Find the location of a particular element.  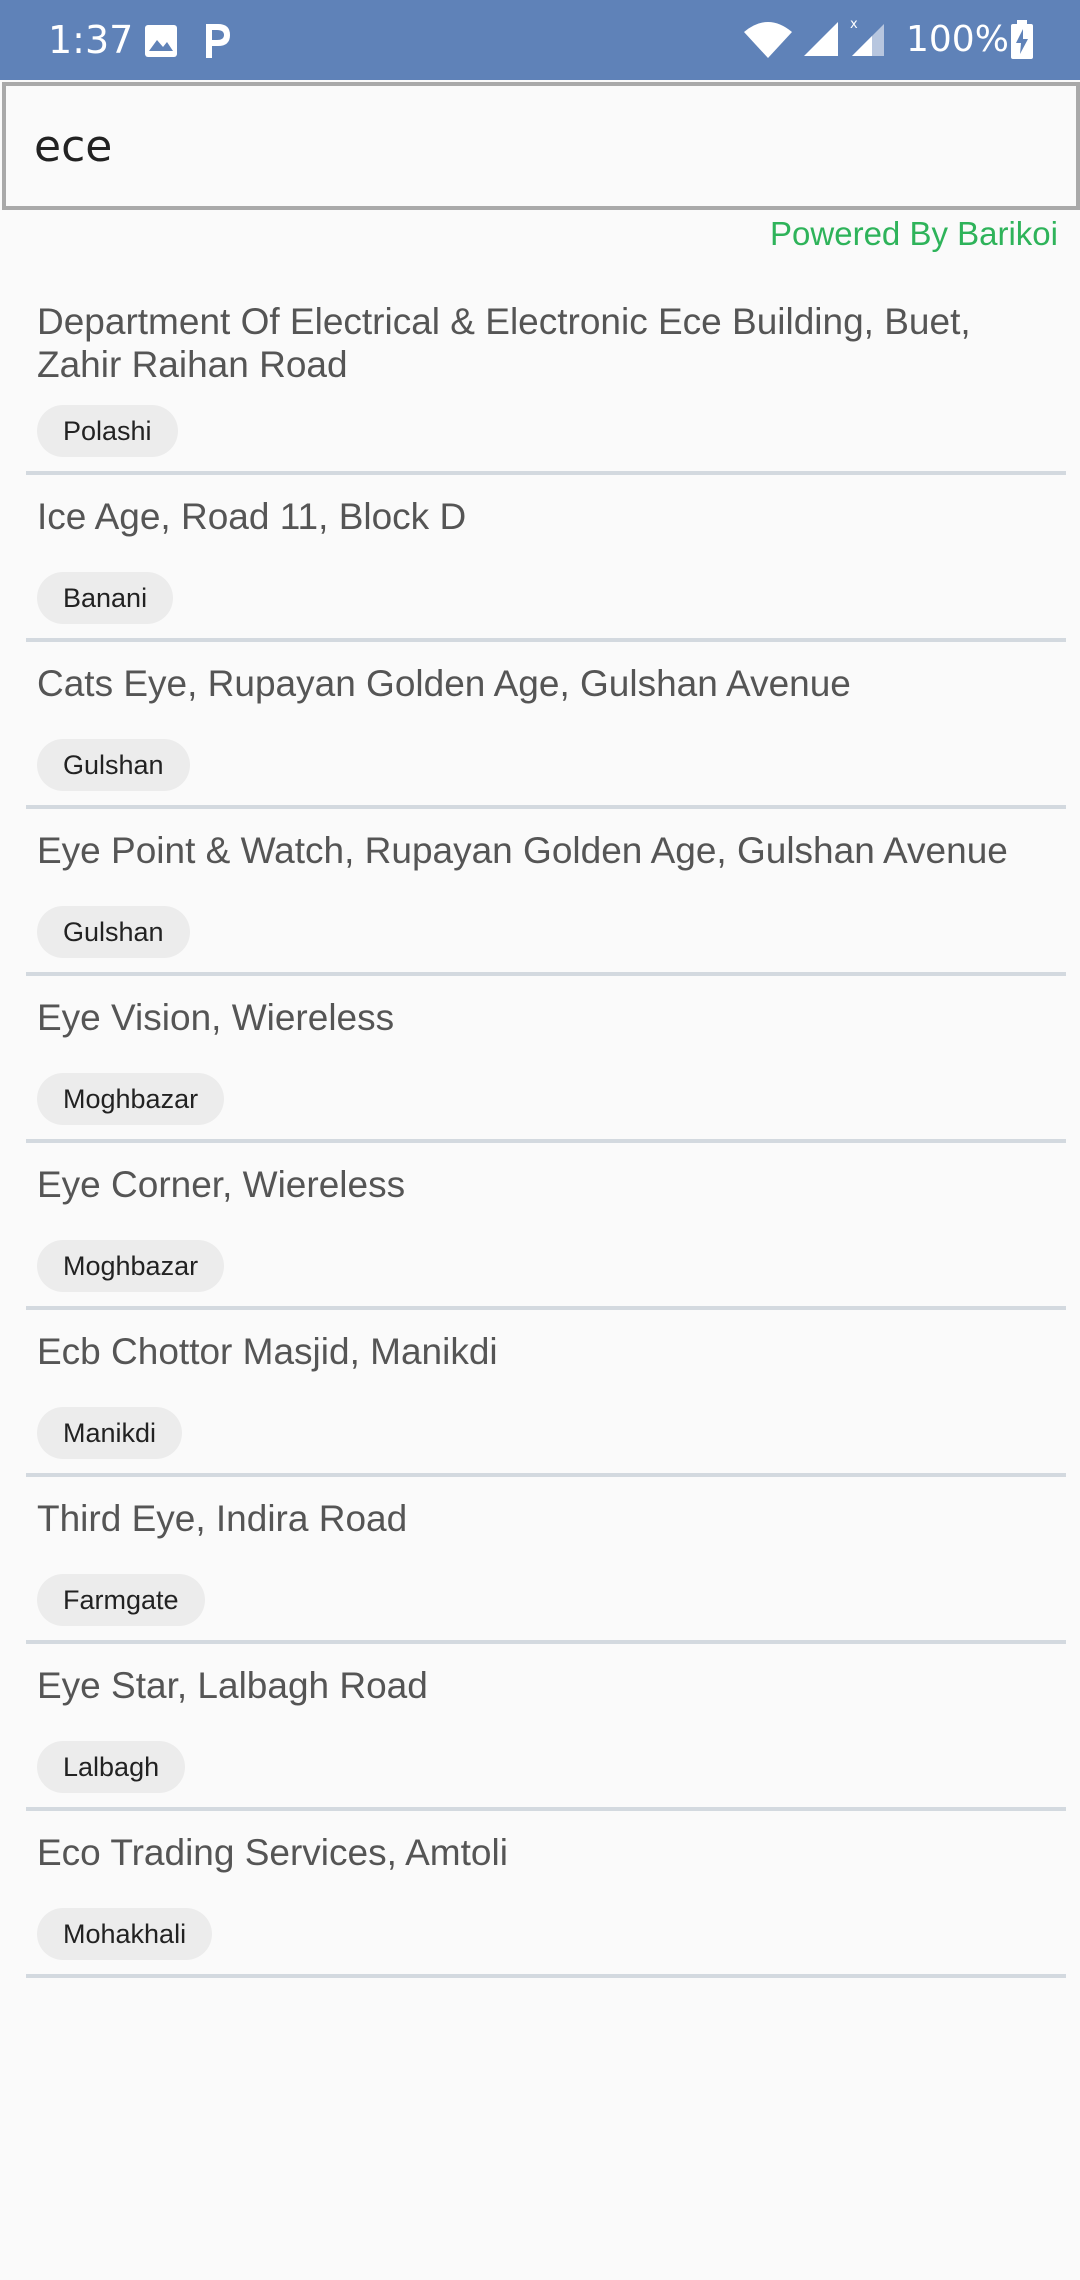

result-title: Third Eye, Indira Road is located at coordinates (222, 1518).